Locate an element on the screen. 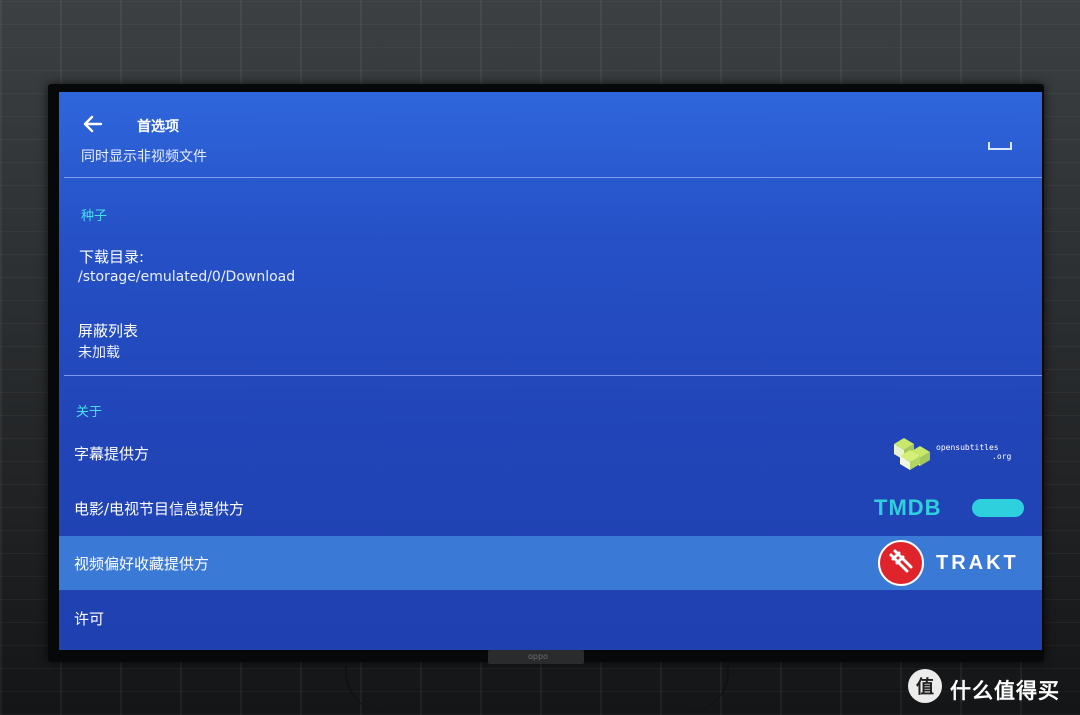  opensubtitles-cubes-icon is located at coordinates (912, 454).